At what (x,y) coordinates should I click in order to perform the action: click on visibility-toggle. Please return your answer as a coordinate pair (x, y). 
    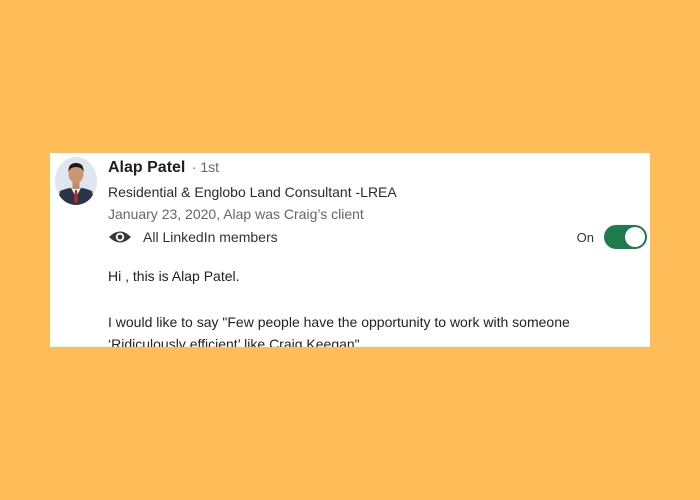
    Looking at the image, I should click on (625, 237).